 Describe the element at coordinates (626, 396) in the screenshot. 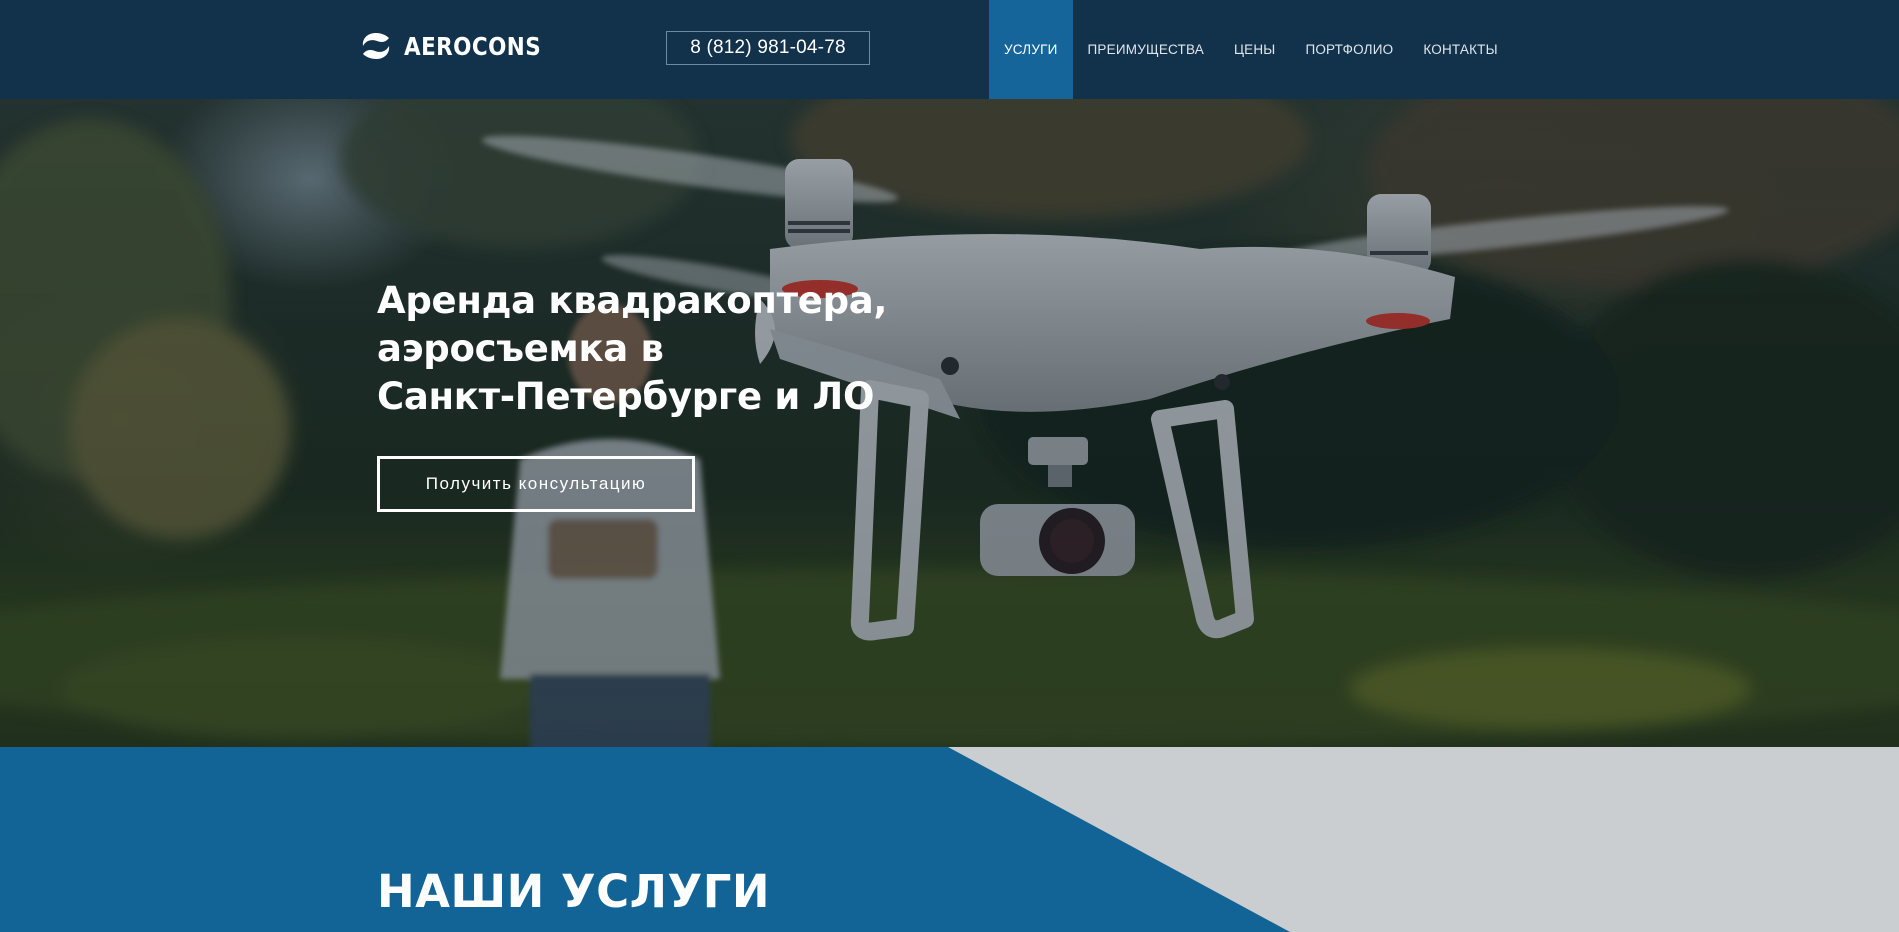

I see `hero-title-line-3: Санкт-Петербурге и ЛО` at that location.